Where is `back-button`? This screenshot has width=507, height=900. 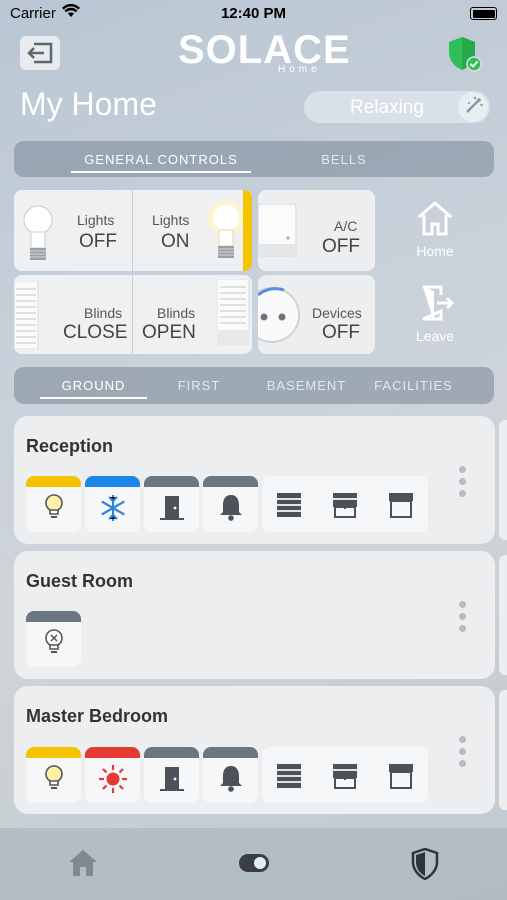 back-button is located at coordinates (40, 53).